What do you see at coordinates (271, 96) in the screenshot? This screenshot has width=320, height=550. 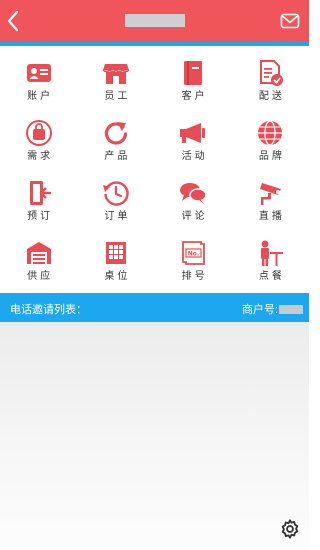 I see `grid-item-label: 配送` at bounding box center [271, 96].